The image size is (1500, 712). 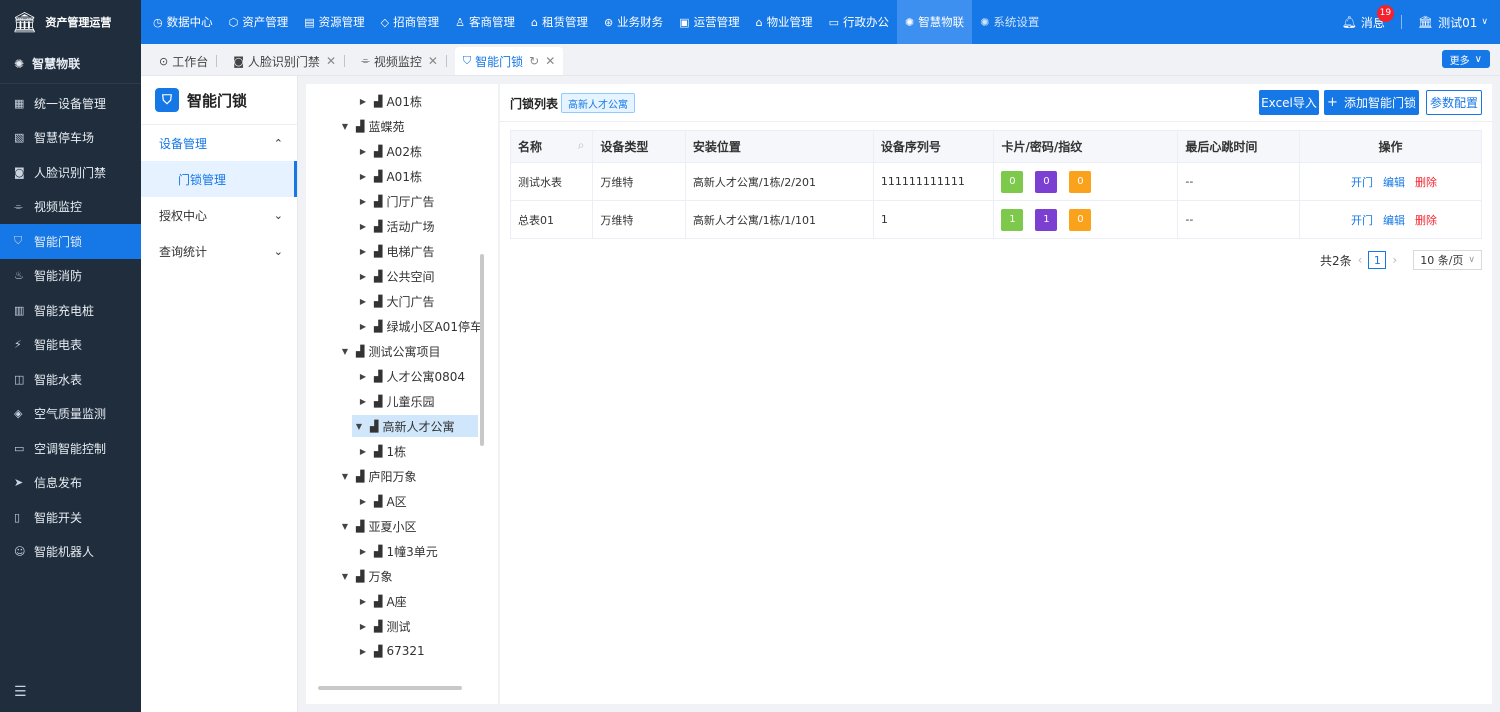 What do you see at coordinates (1009, 22) in the screenshot?
I see `topnav-item-11: ✺ 系统设置` at bounding box center [1009, 22].